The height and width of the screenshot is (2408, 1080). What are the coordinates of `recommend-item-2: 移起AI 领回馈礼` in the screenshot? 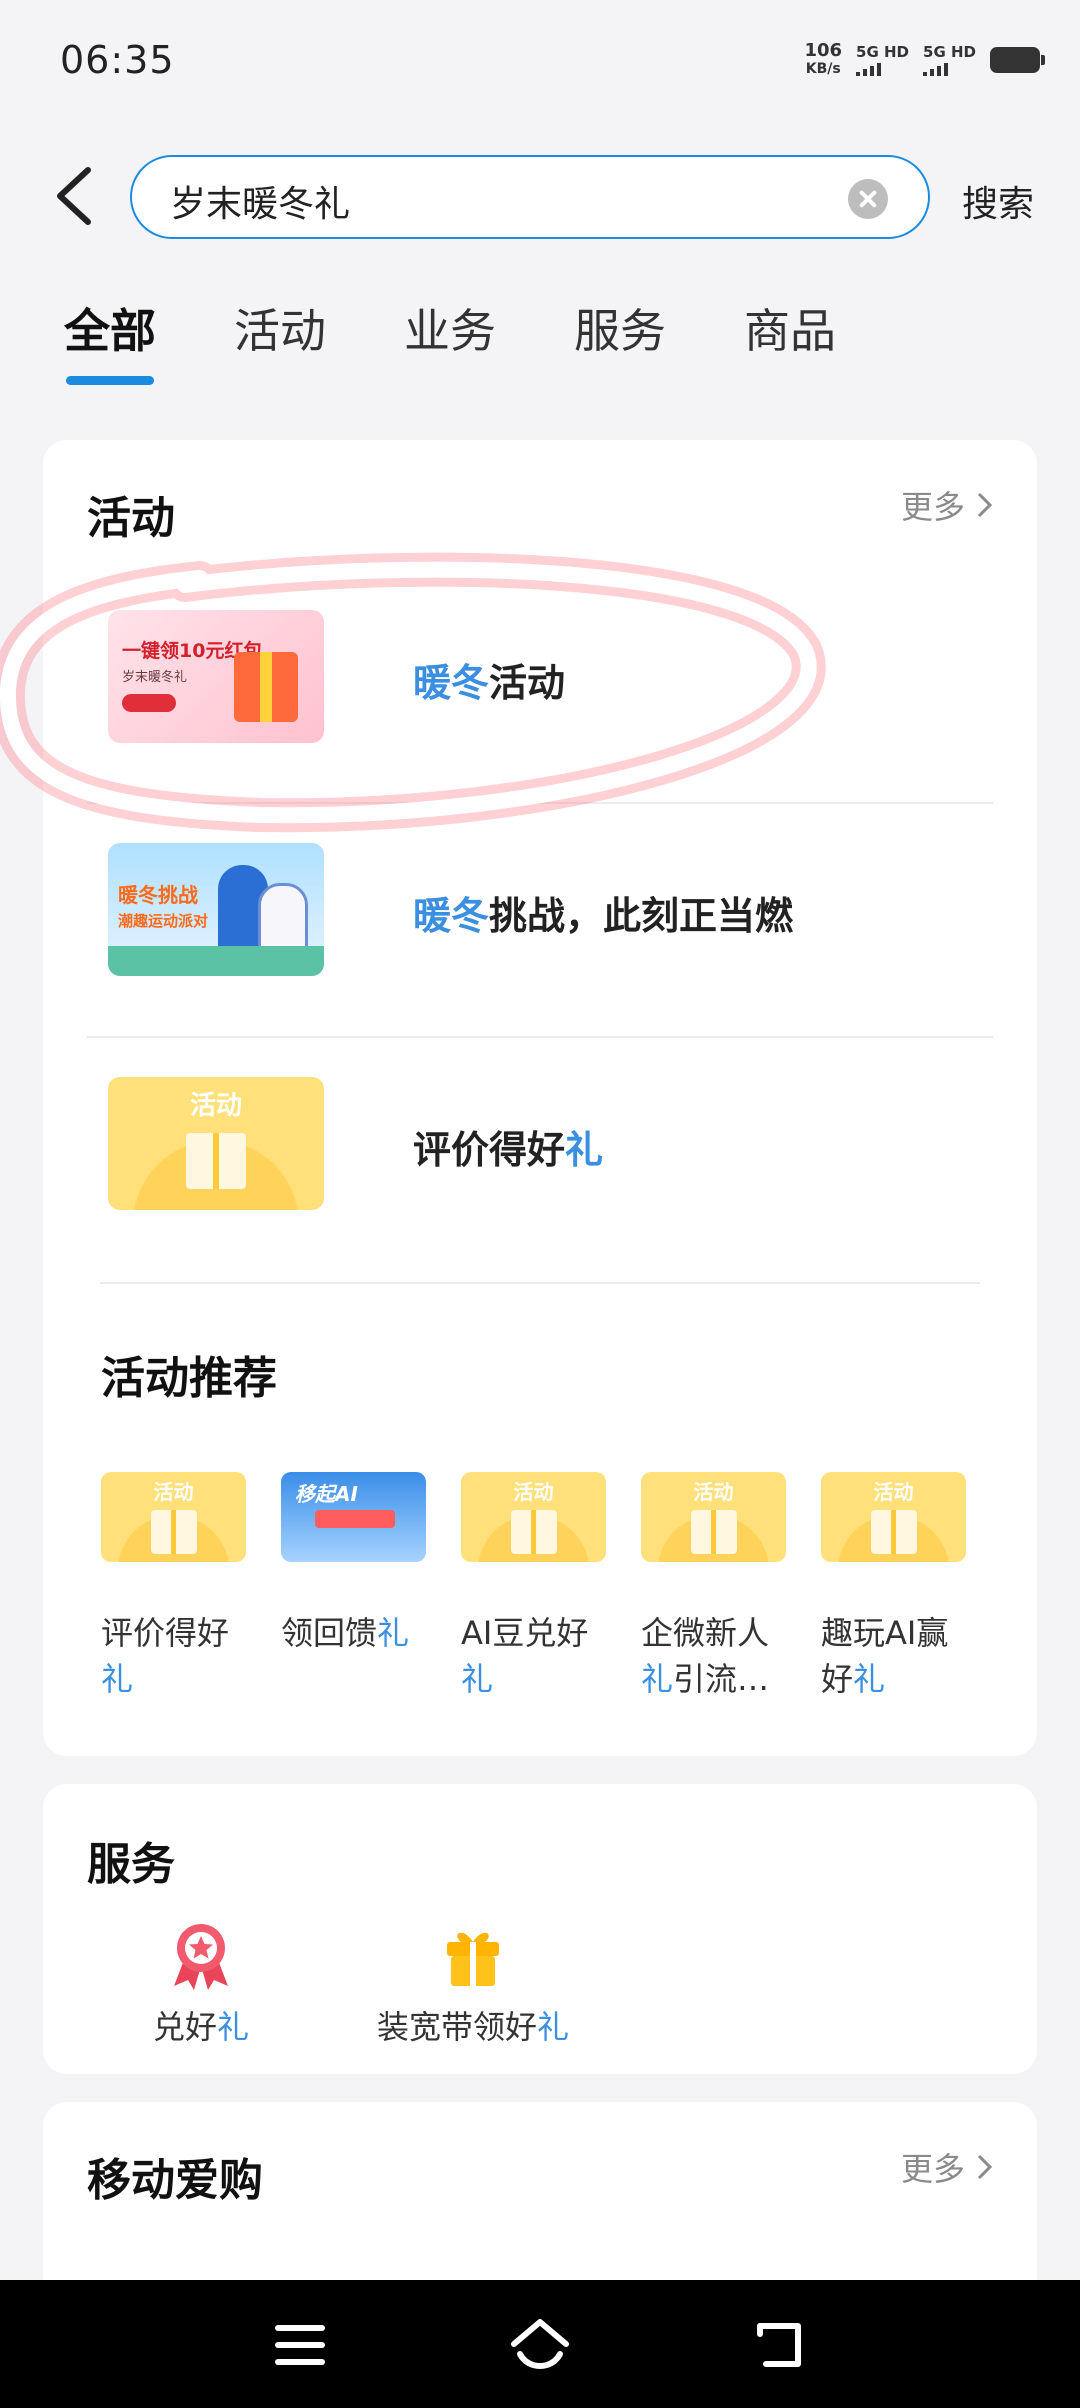 It's located at (356, 1564).